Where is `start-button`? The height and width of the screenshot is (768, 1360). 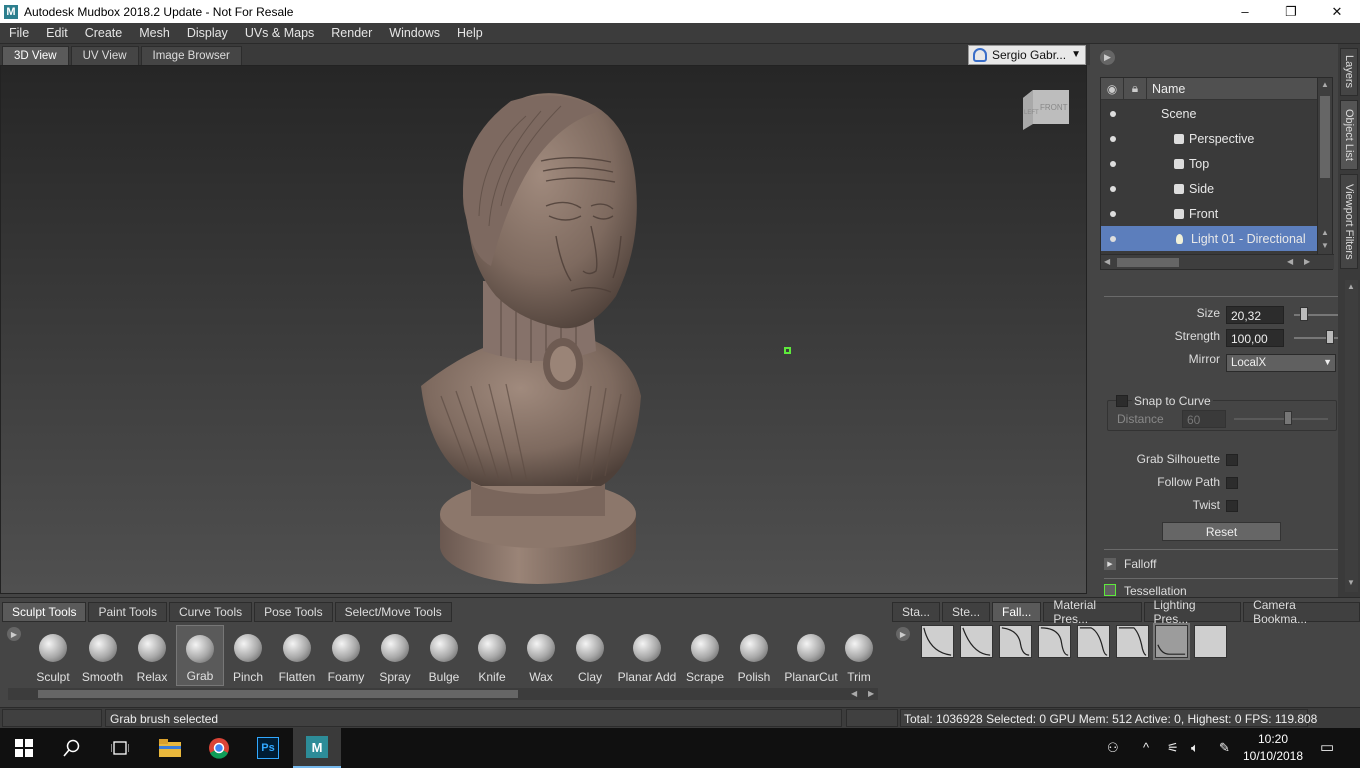
start-button is located at coordinates (24, 748).